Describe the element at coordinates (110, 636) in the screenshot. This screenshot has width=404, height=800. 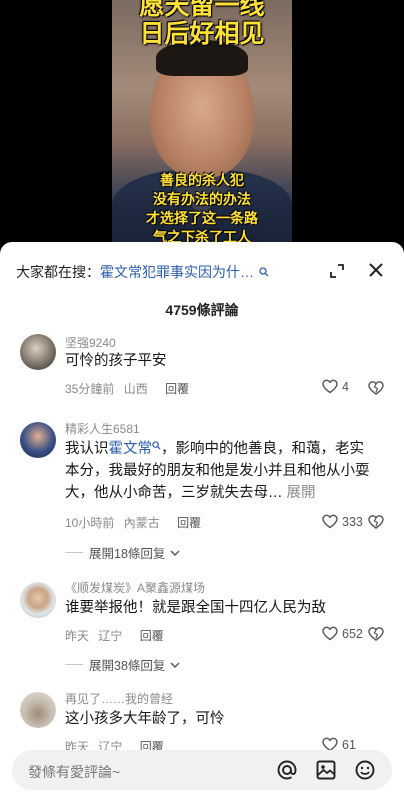
I see `comment-location: 辽宁` at that location.